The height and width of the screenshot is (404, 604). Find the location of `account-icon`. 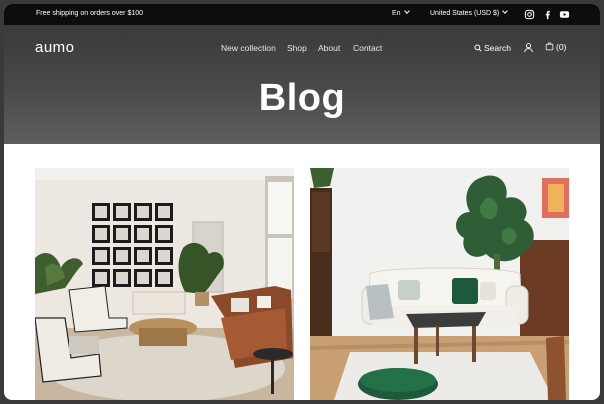

account-icon is located at coordinates (528, 47).